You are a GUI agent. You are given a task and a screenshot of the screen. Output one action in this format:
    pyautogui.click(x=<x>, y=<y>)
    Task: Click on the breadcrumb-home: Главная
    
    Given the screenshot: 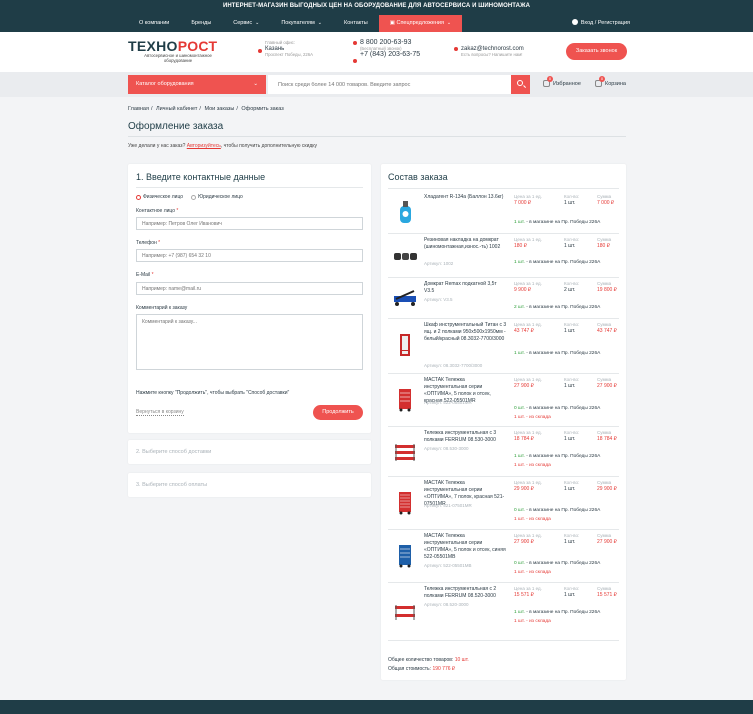 What is the action you would take?
    pyautogui.click(x=138, y=109)
    